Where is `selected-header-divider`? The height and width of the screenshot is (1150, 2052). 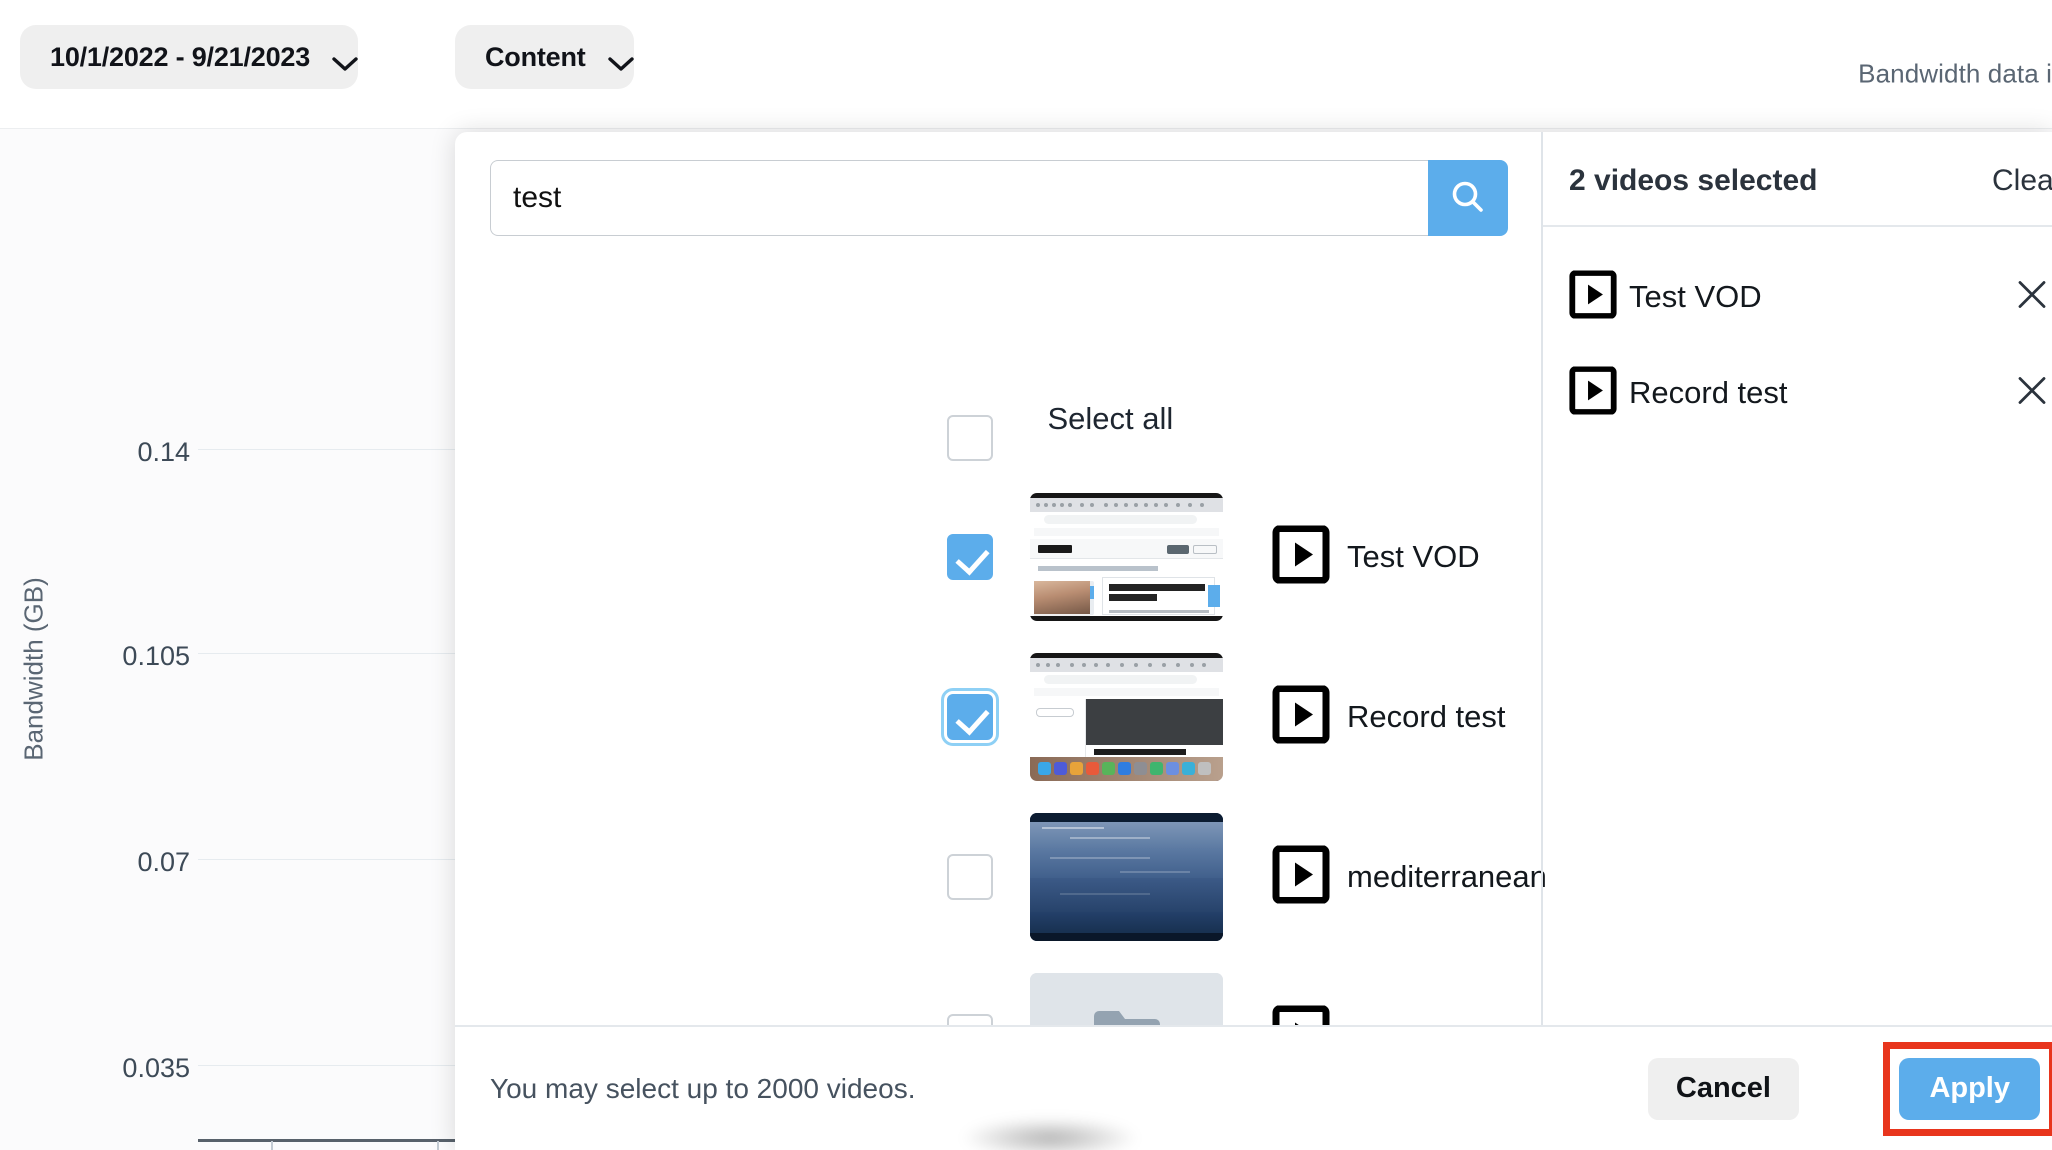 selected-header-divider is located at coordinates (1797, 226).